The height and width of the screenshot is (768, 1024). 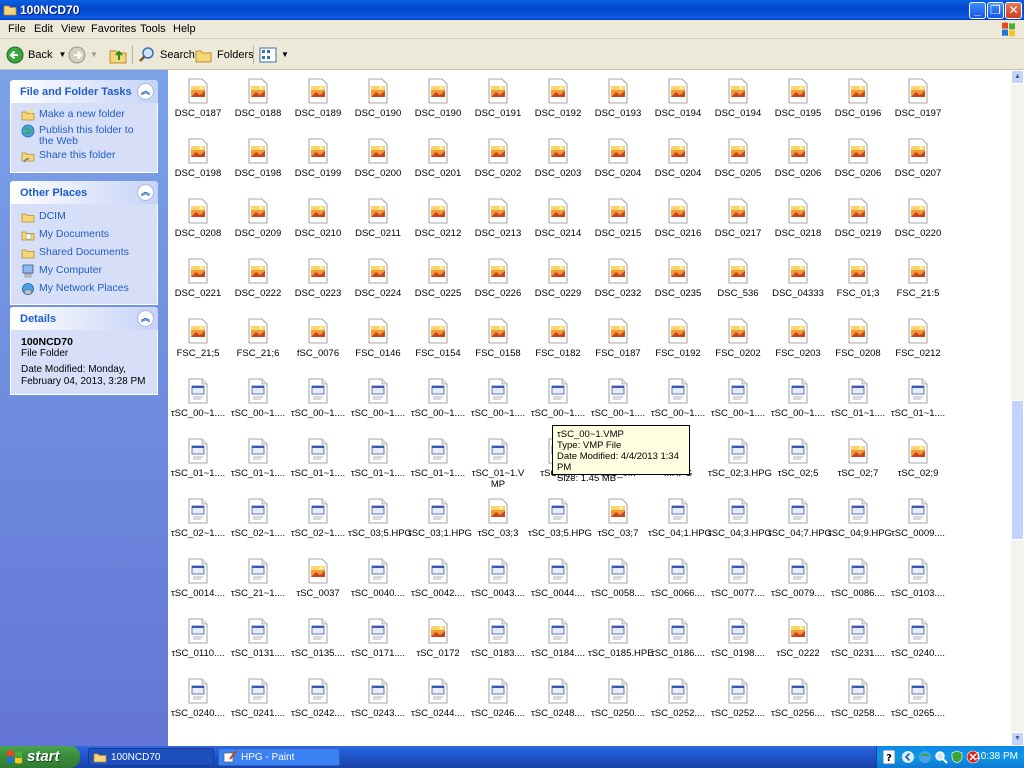 I want to click on file-item: FSC_0146, so click(x=378, y=338).